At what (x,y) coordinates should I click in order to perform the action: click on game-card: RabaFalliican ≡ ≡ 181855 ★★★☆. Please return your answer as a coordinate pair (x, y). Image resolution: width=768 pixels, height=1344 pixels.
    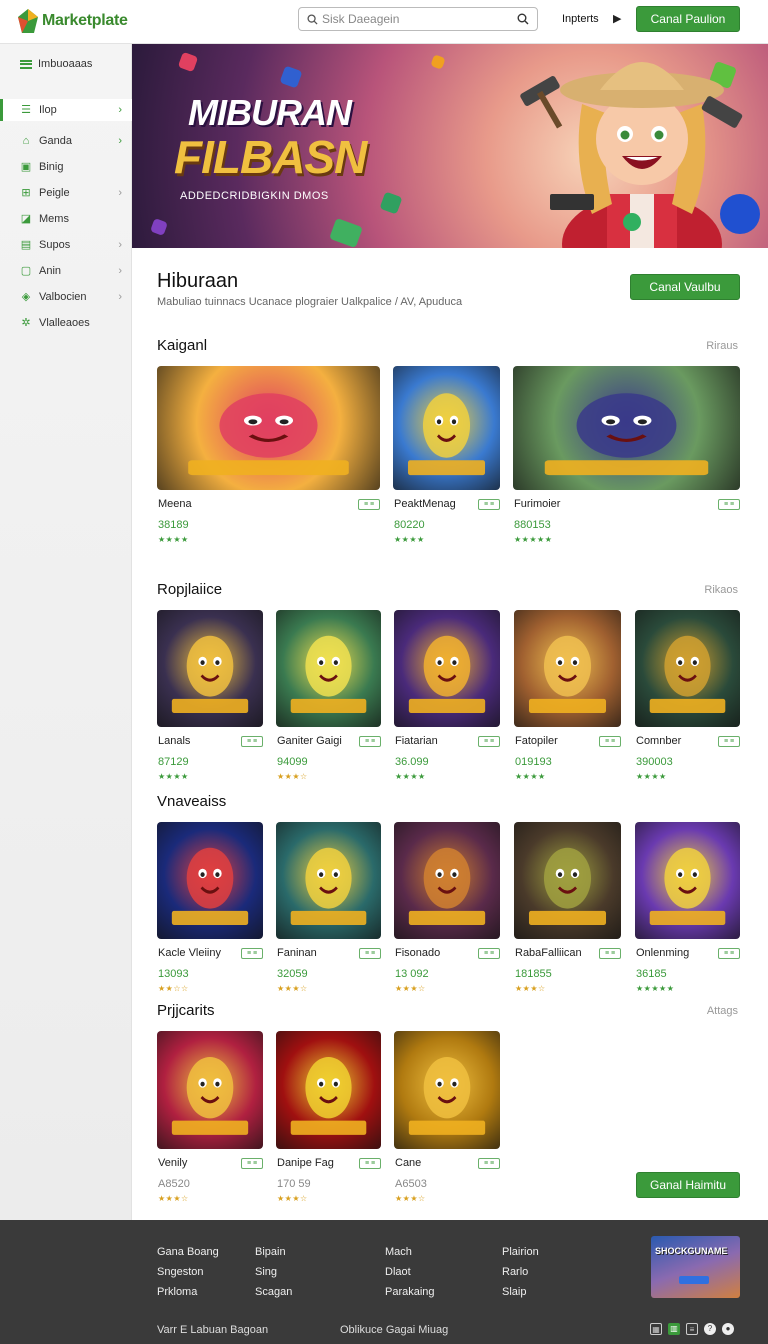
    Looking at the image, I should click on (567, 910).